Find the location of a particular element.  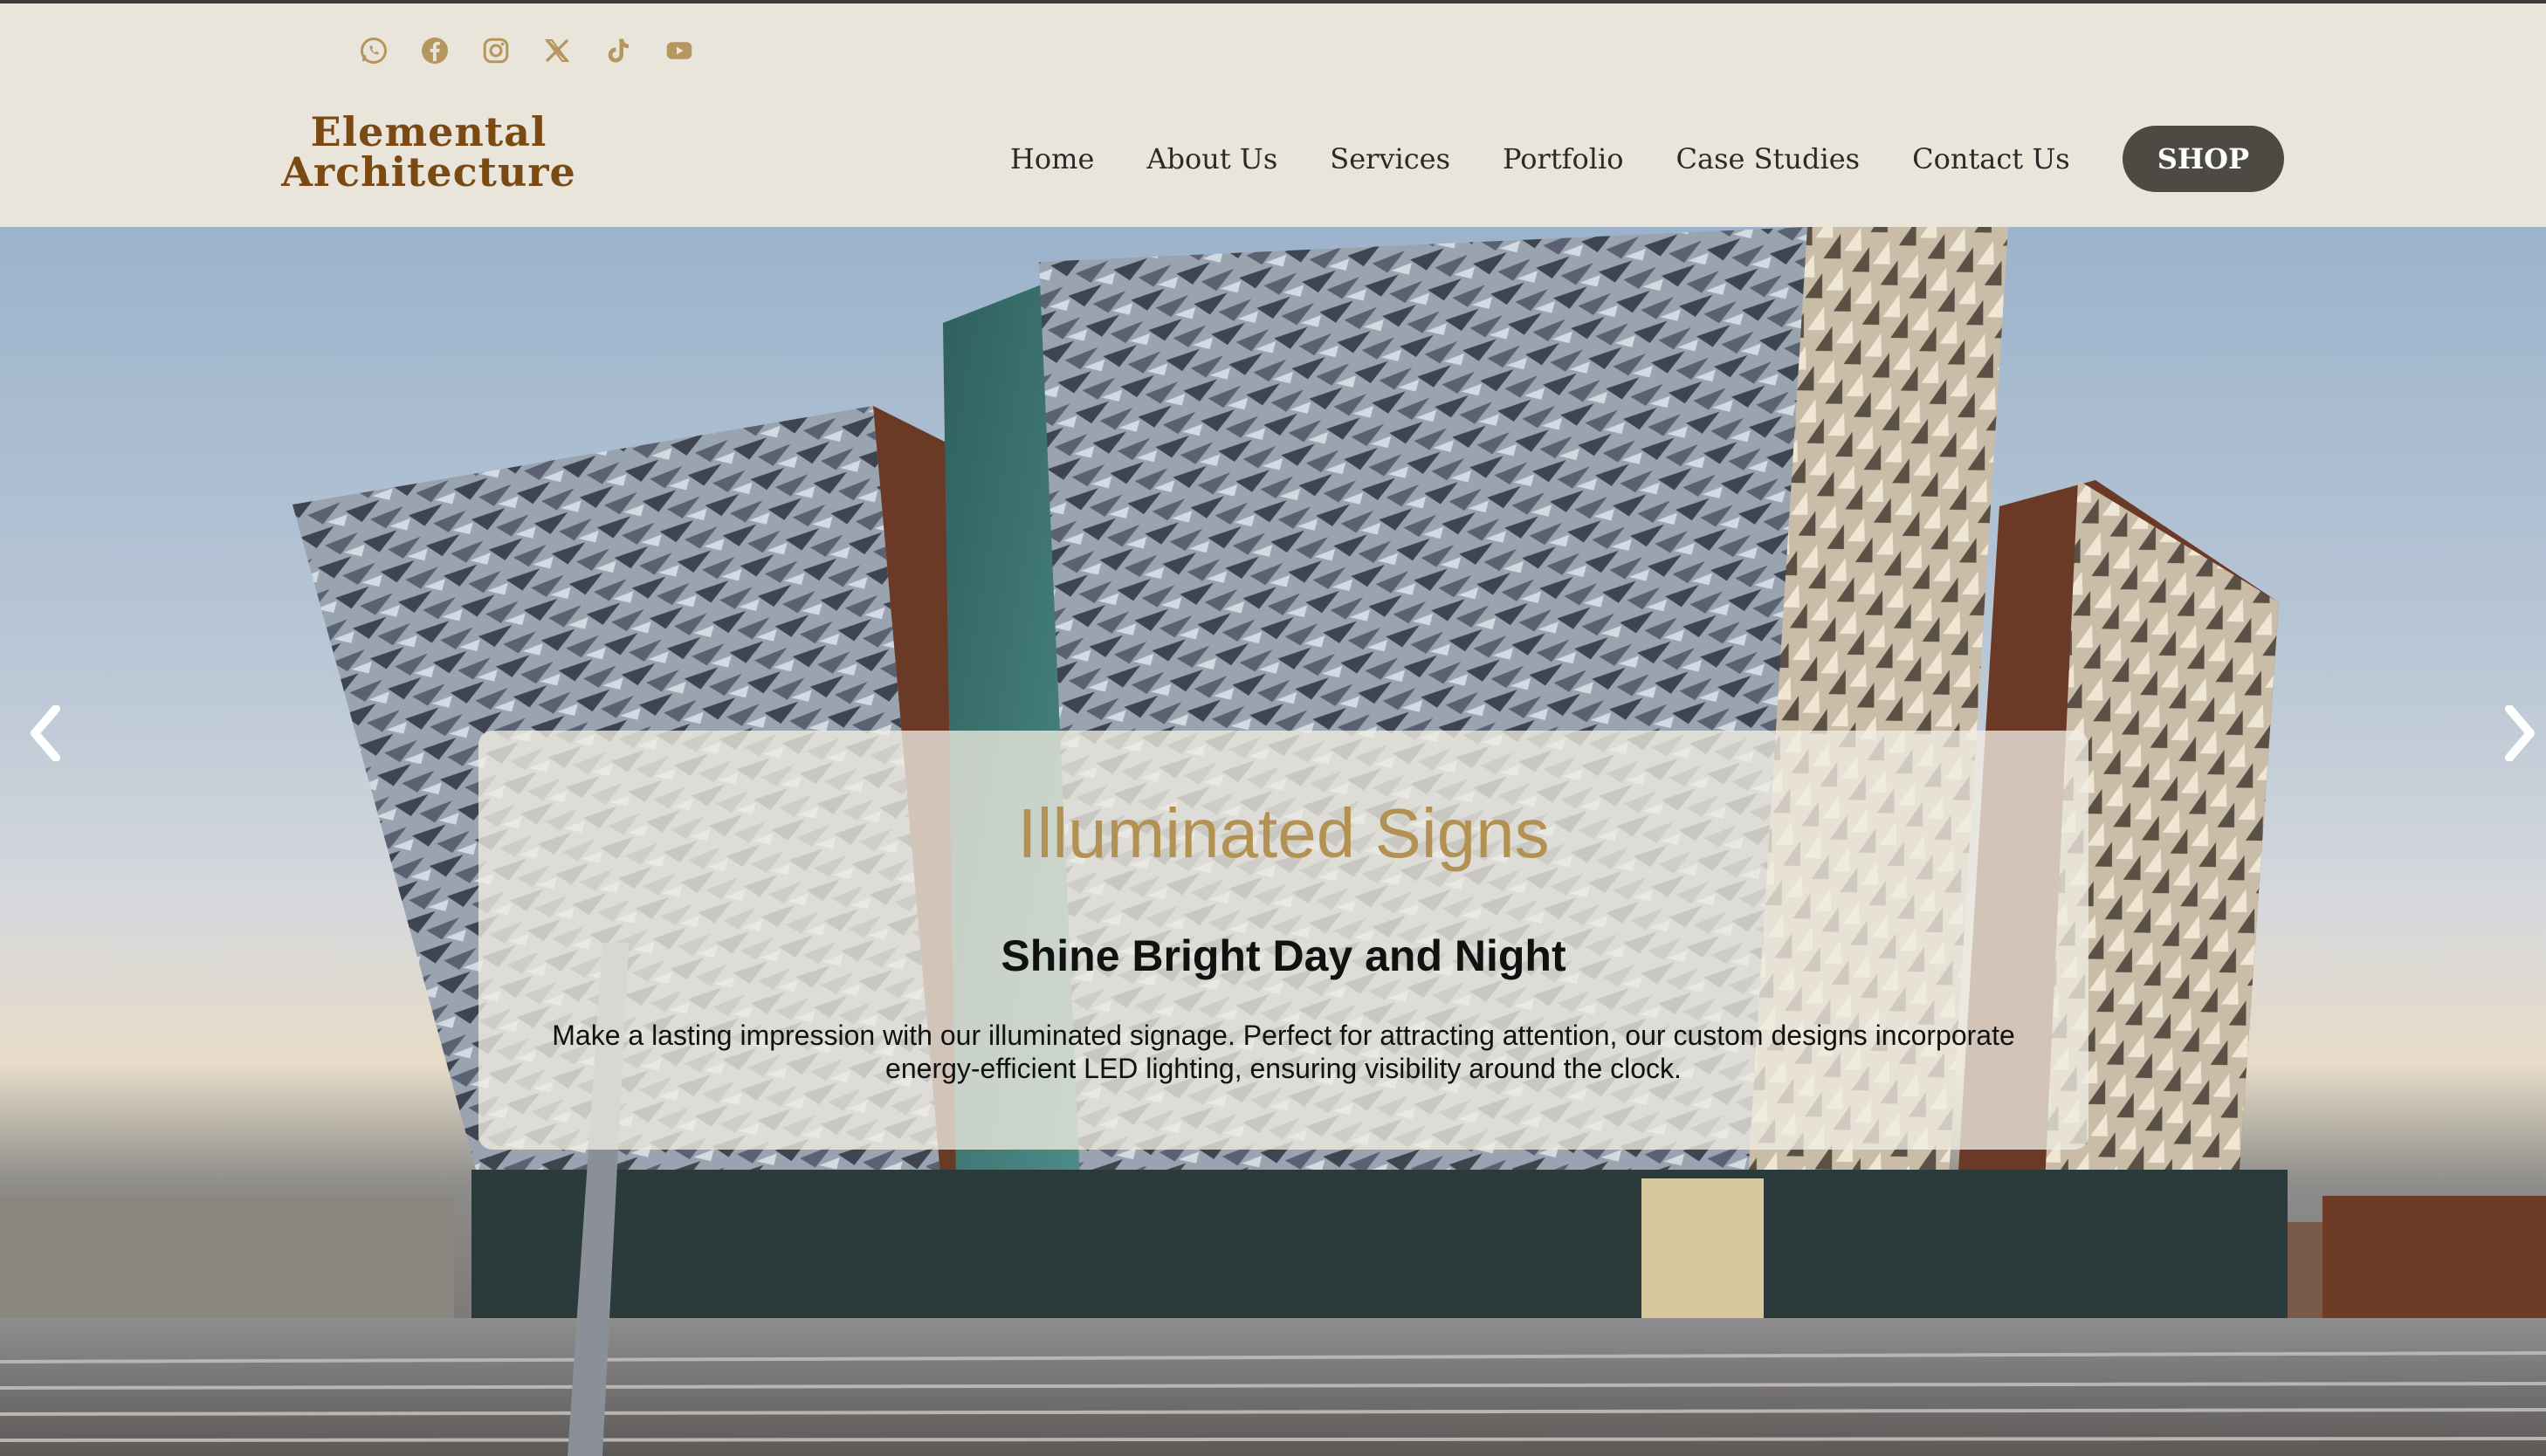

chevron-right-icon is located at coordinates (2520, 733).